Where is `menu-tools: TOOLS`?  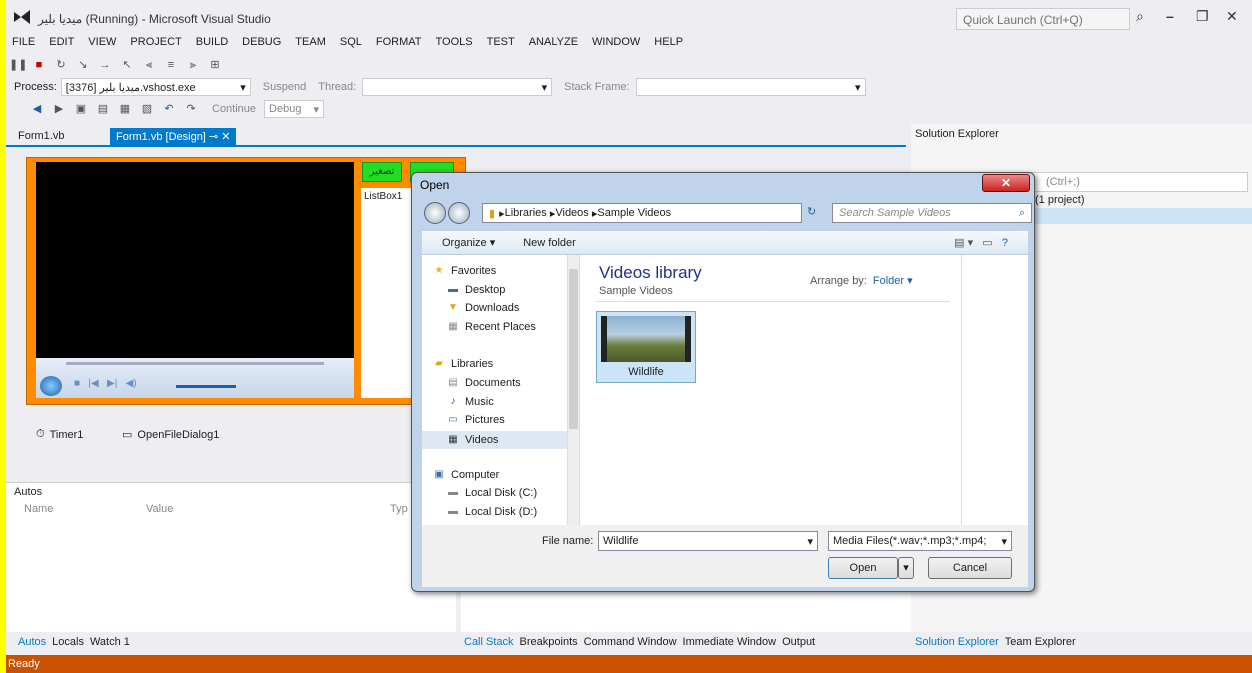 menu-tools: TOOLS is located at coordinates (454, 42).